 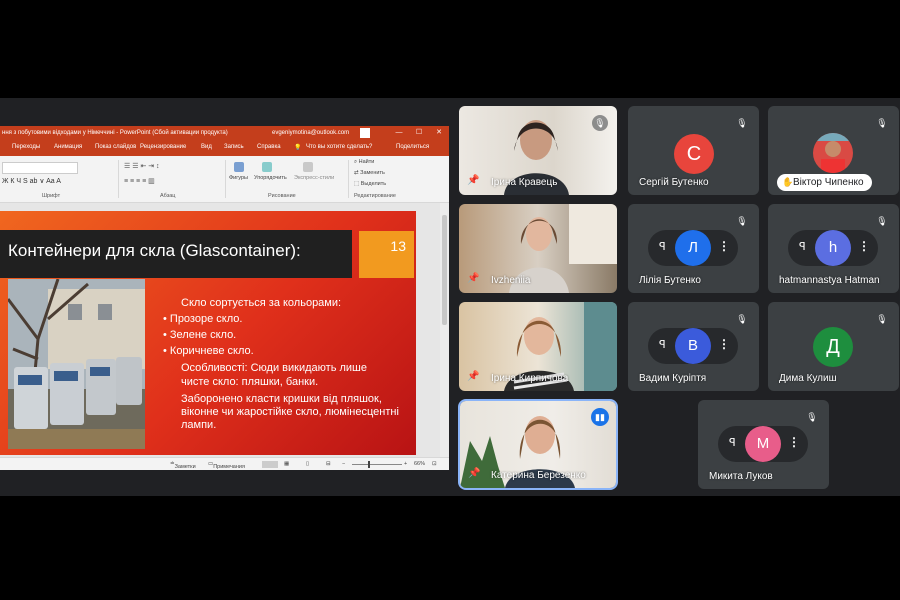 I want to click on participant-tile: 📌 Ірина Кирпичова, so click(x=538, y=346).